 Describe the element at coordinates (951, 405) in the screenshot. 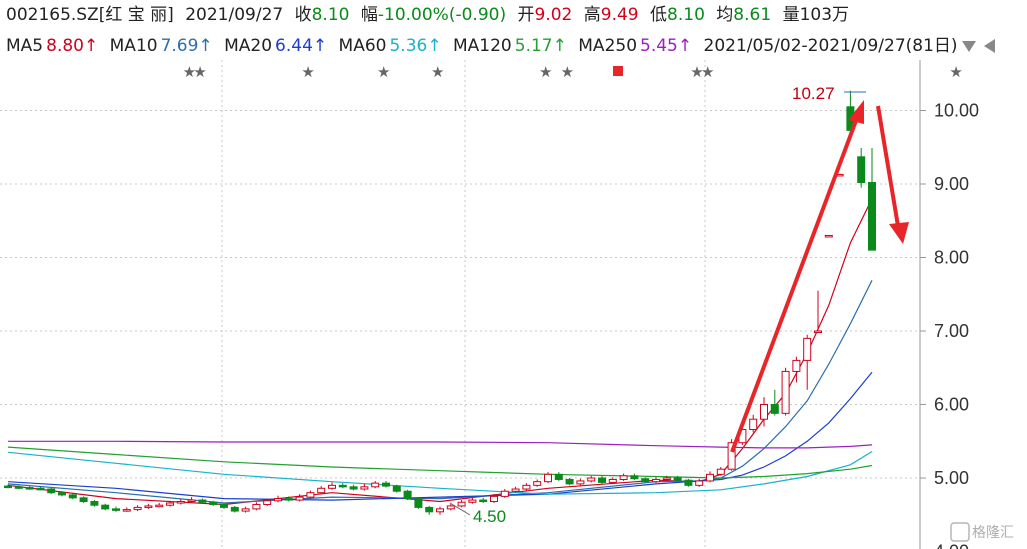

I see `y-tick-label: 6.00` at that location.